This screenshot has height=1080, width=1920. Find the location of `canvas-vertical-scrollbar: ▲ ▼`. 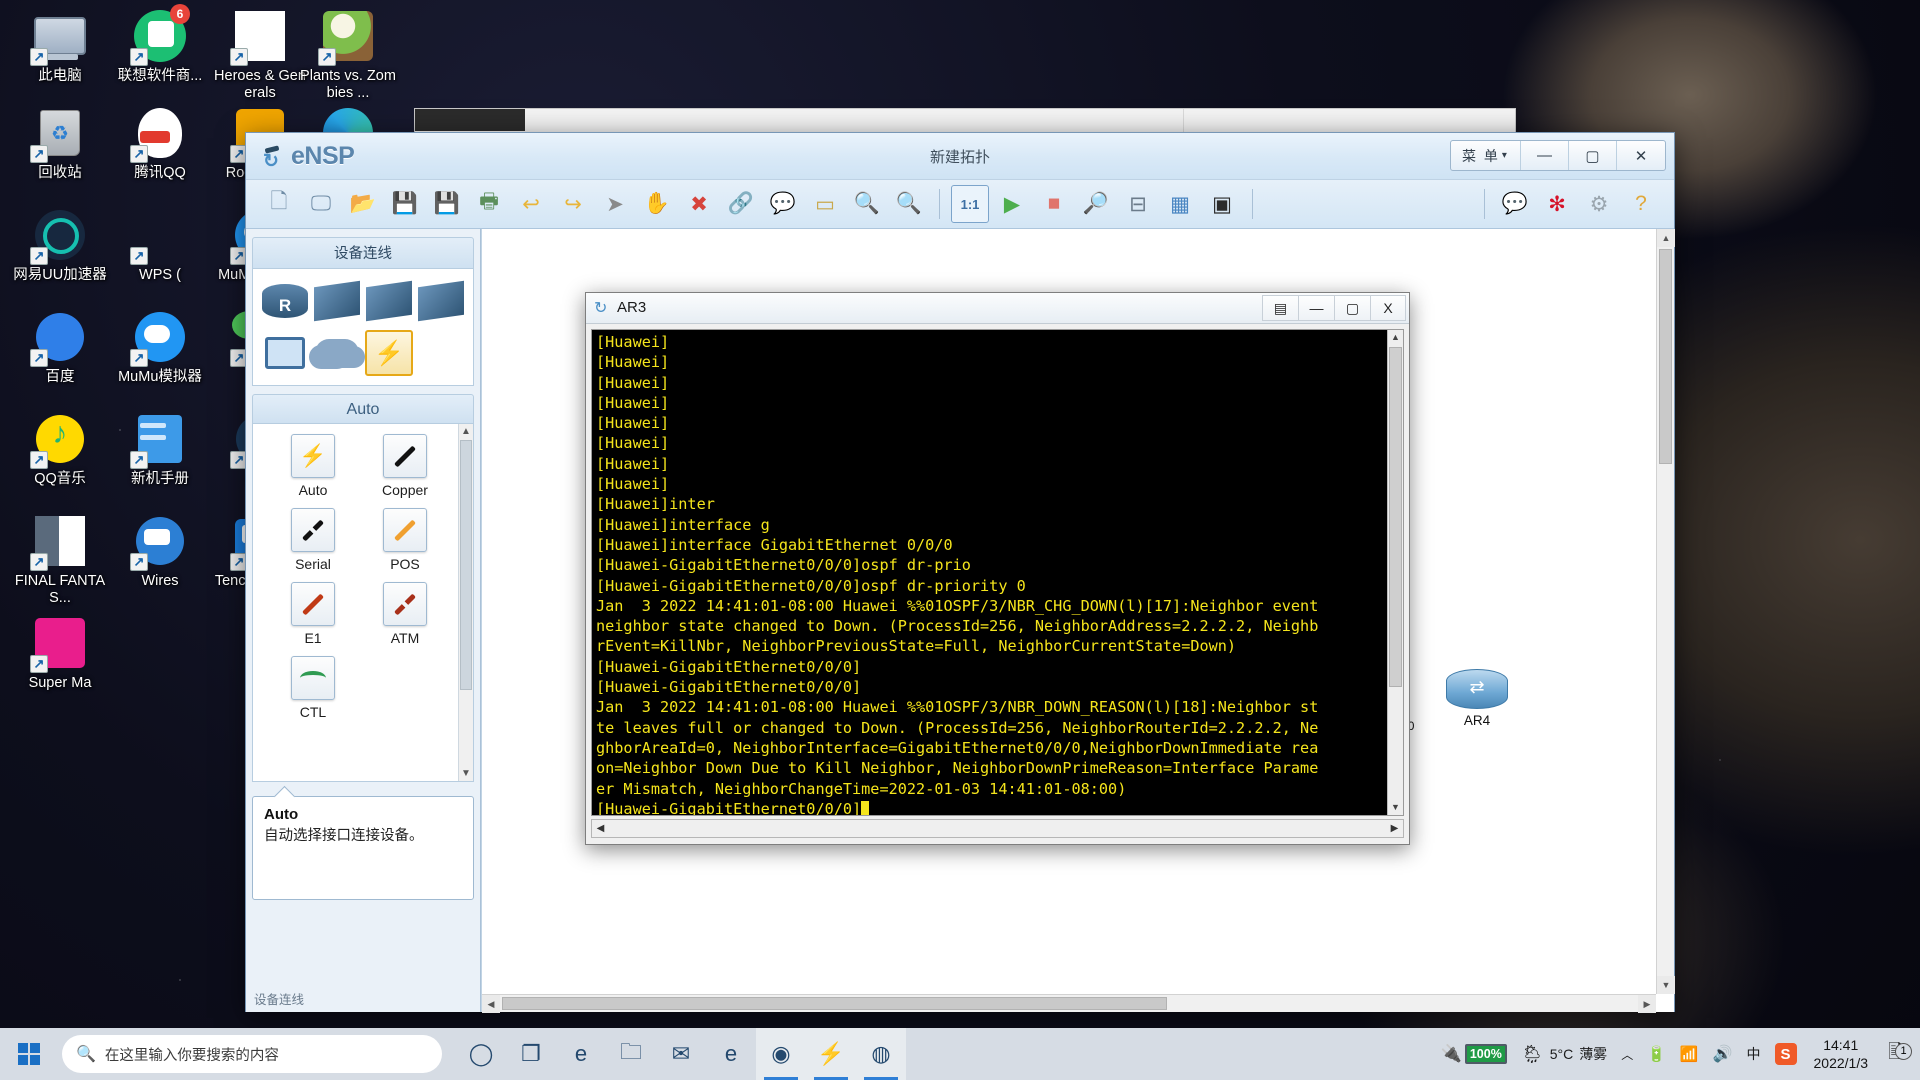

canvas-vertical-scrollbar: ▲ ▼ is located at coordinates (1665, 611).